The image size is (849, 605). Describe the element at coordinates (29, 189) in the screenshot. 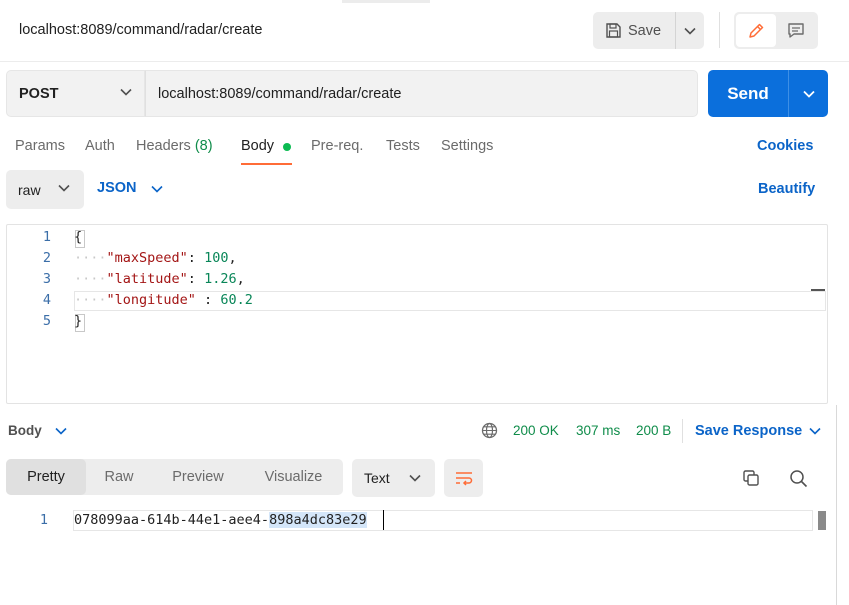

I see `body-mode-value: raw` at that location.